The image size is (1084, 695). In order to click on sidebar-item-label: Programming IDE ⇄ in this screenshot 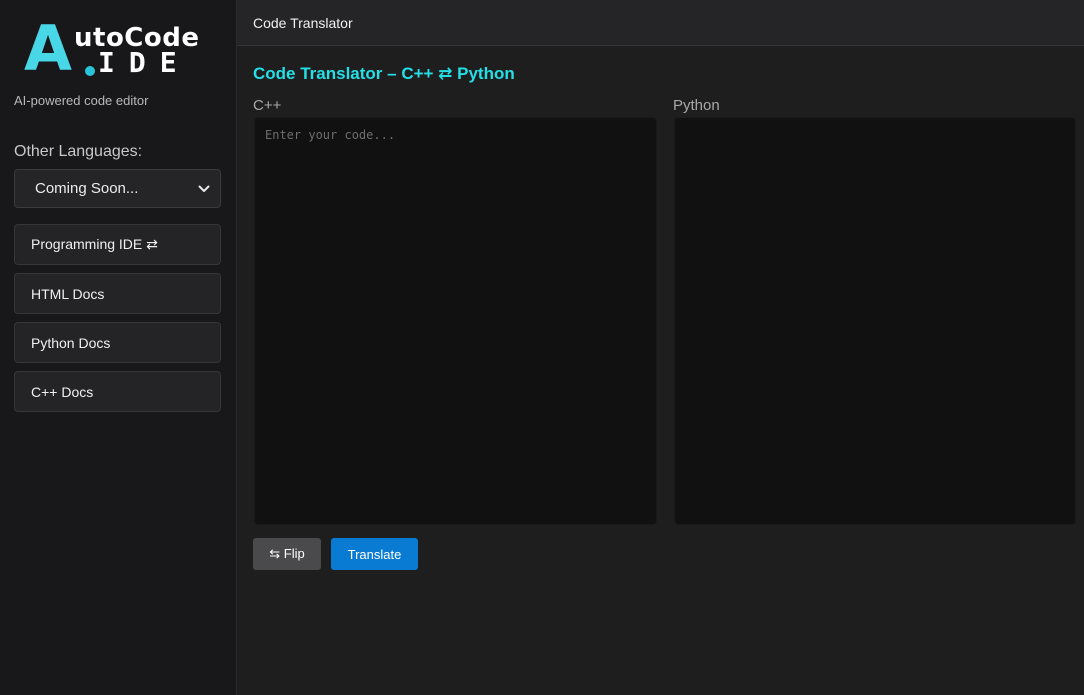, I will do `click(94, 244)`.